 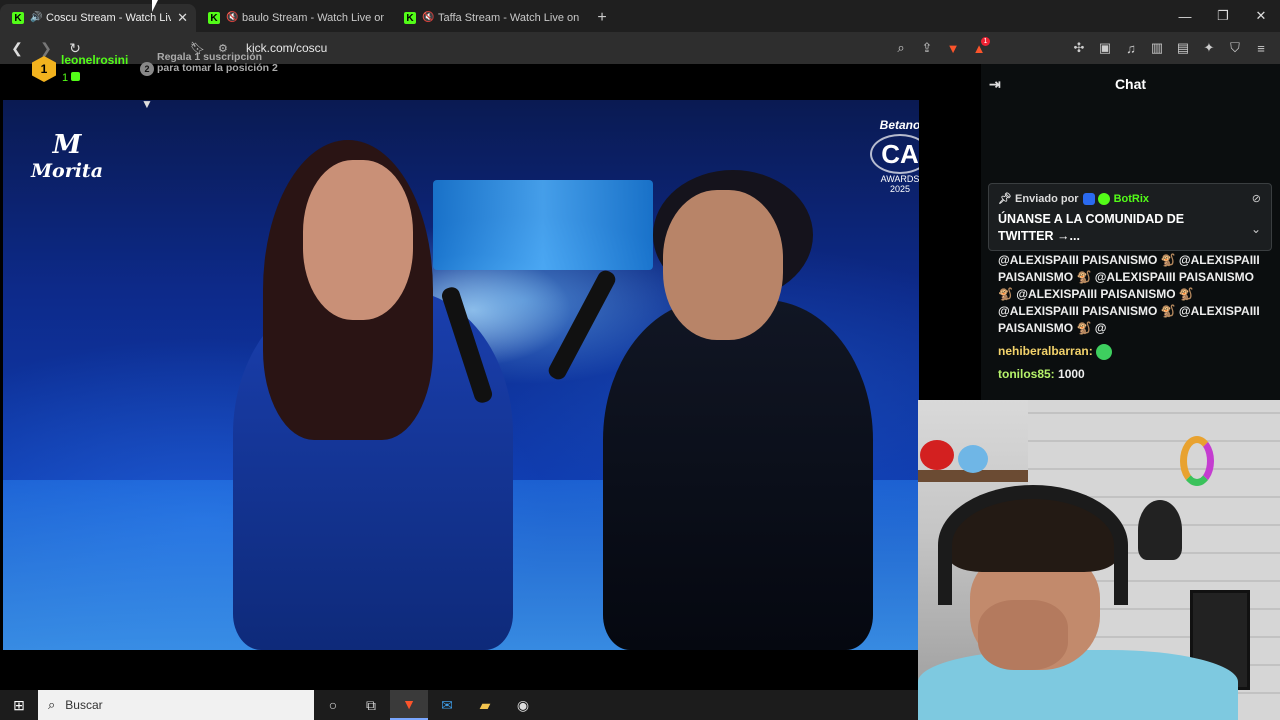 What do you see at coordinates (1105, 48) in the screenshot?
I see `screenshot-icon: ▣` at bounding box center [1105, 48].